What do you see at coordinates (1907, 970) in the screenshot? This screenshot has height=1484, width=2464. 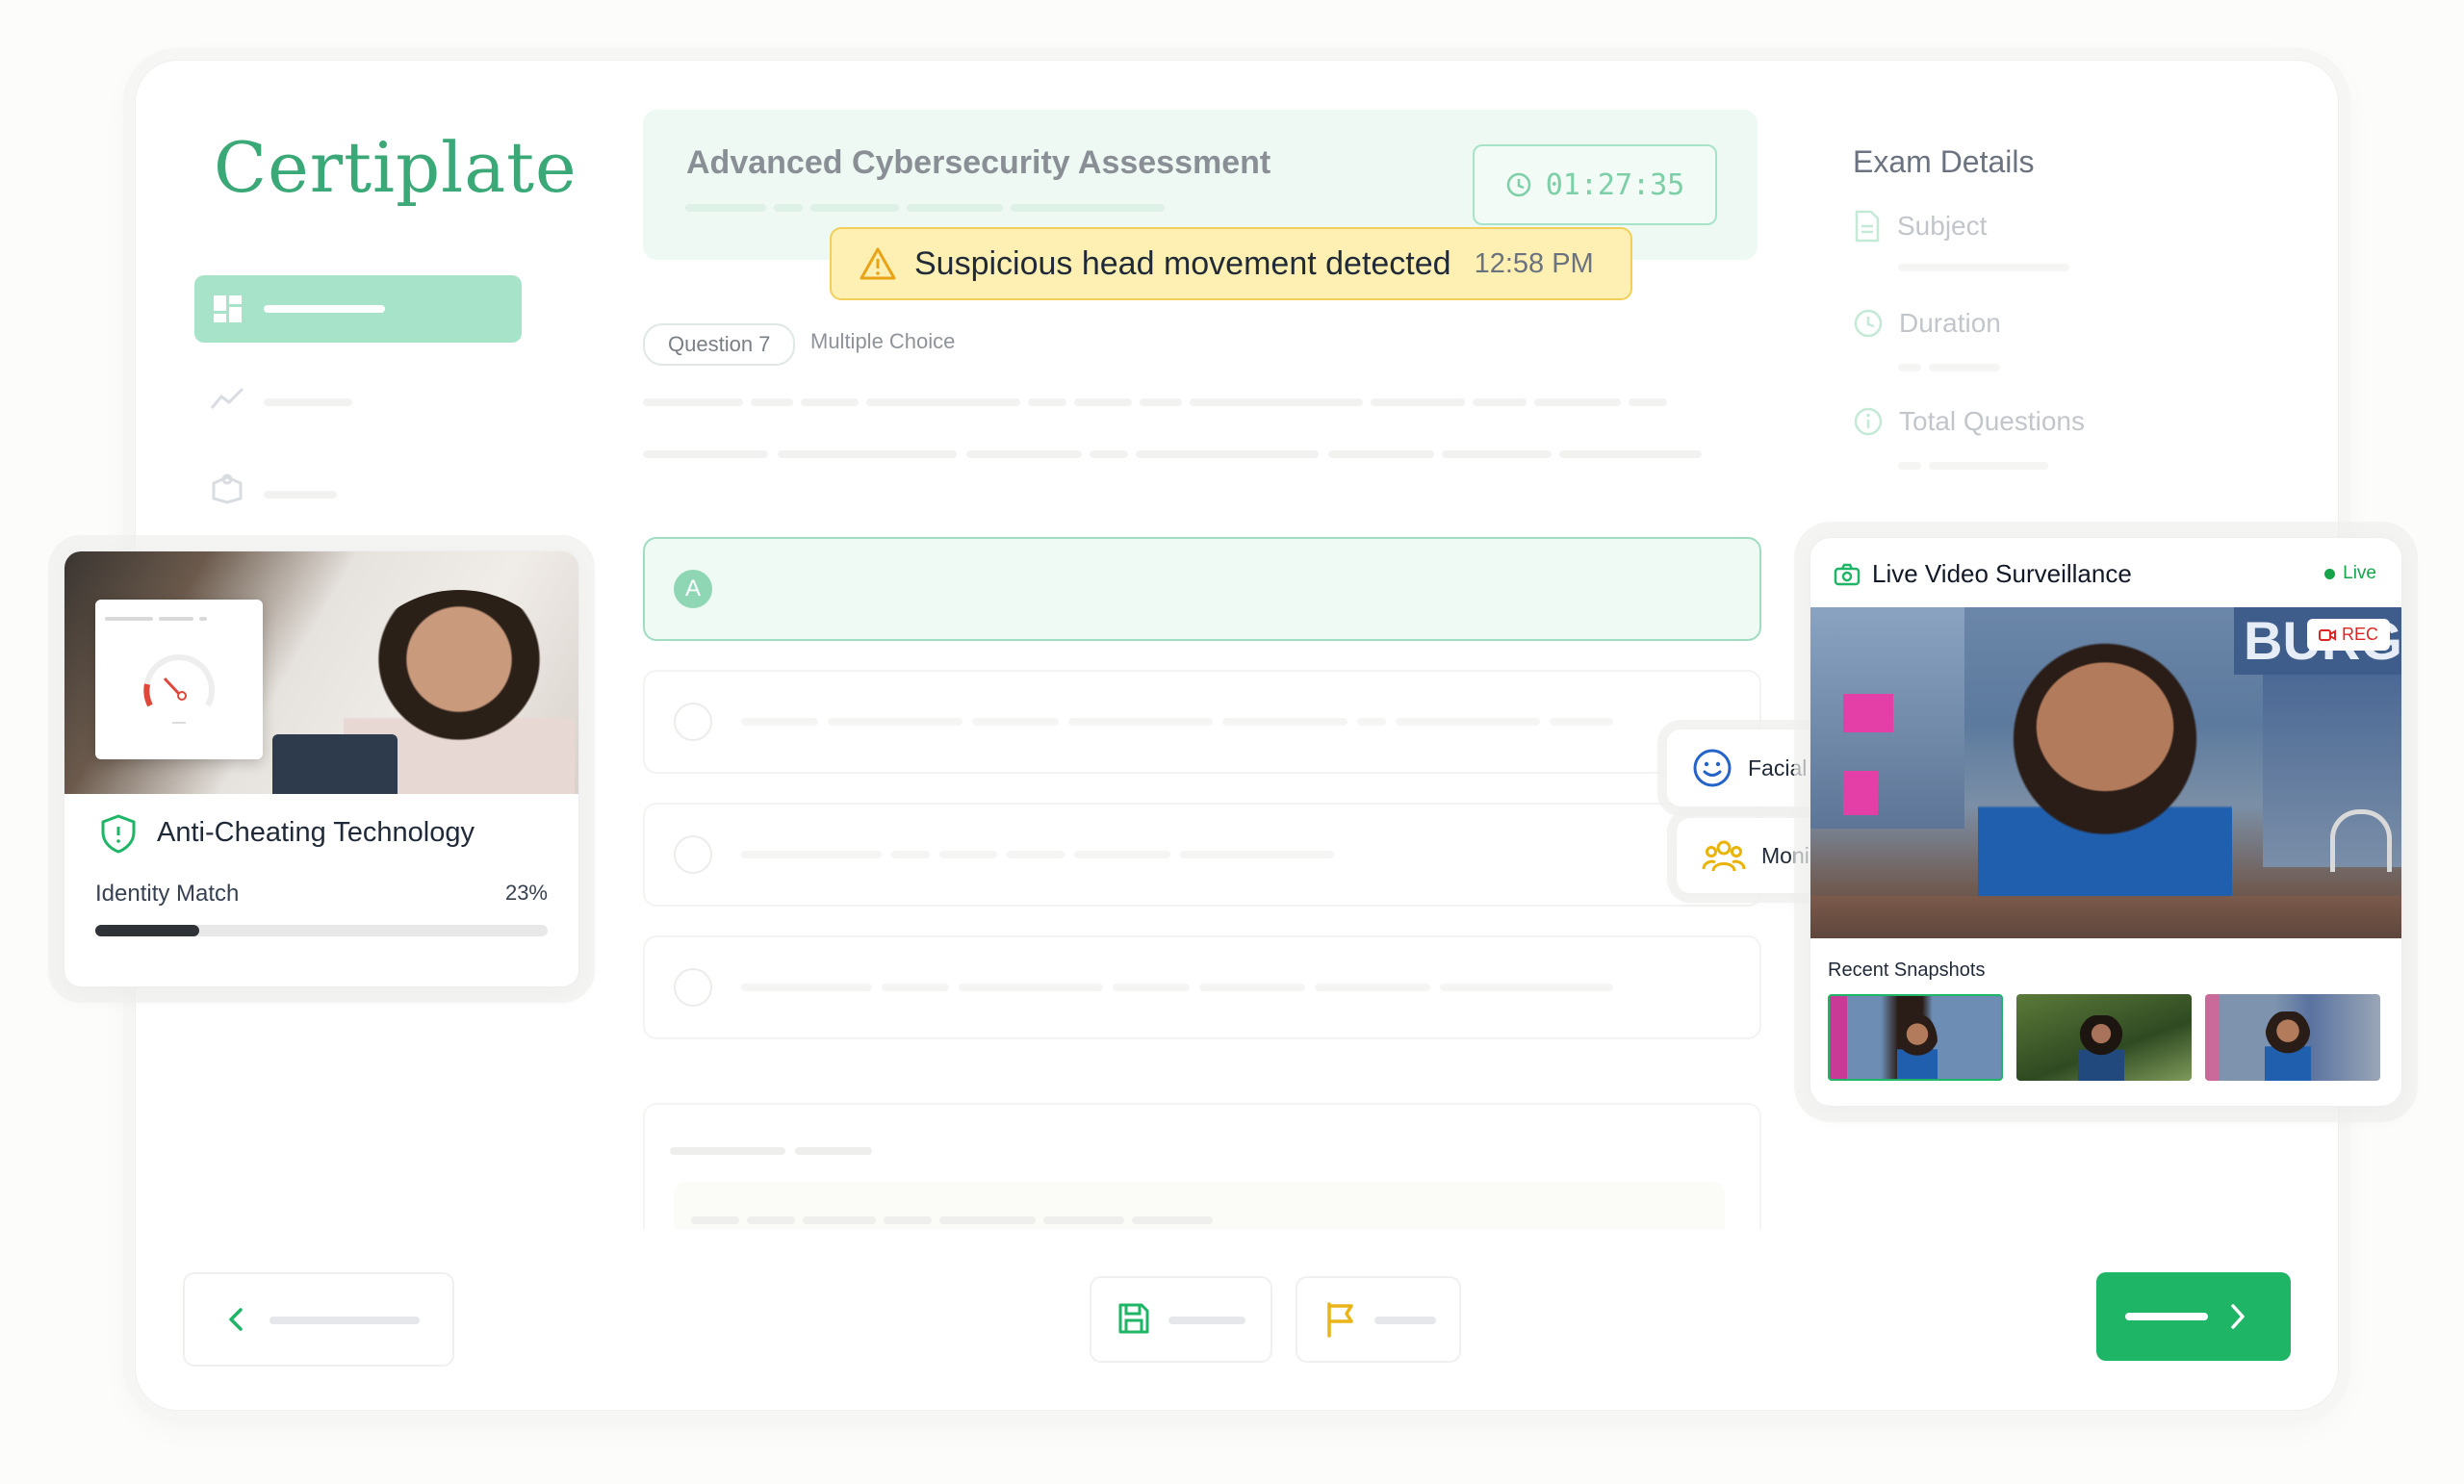 I see `recent-snapshots-label: Recent Snapshots` at bounding box center [1907, 970].